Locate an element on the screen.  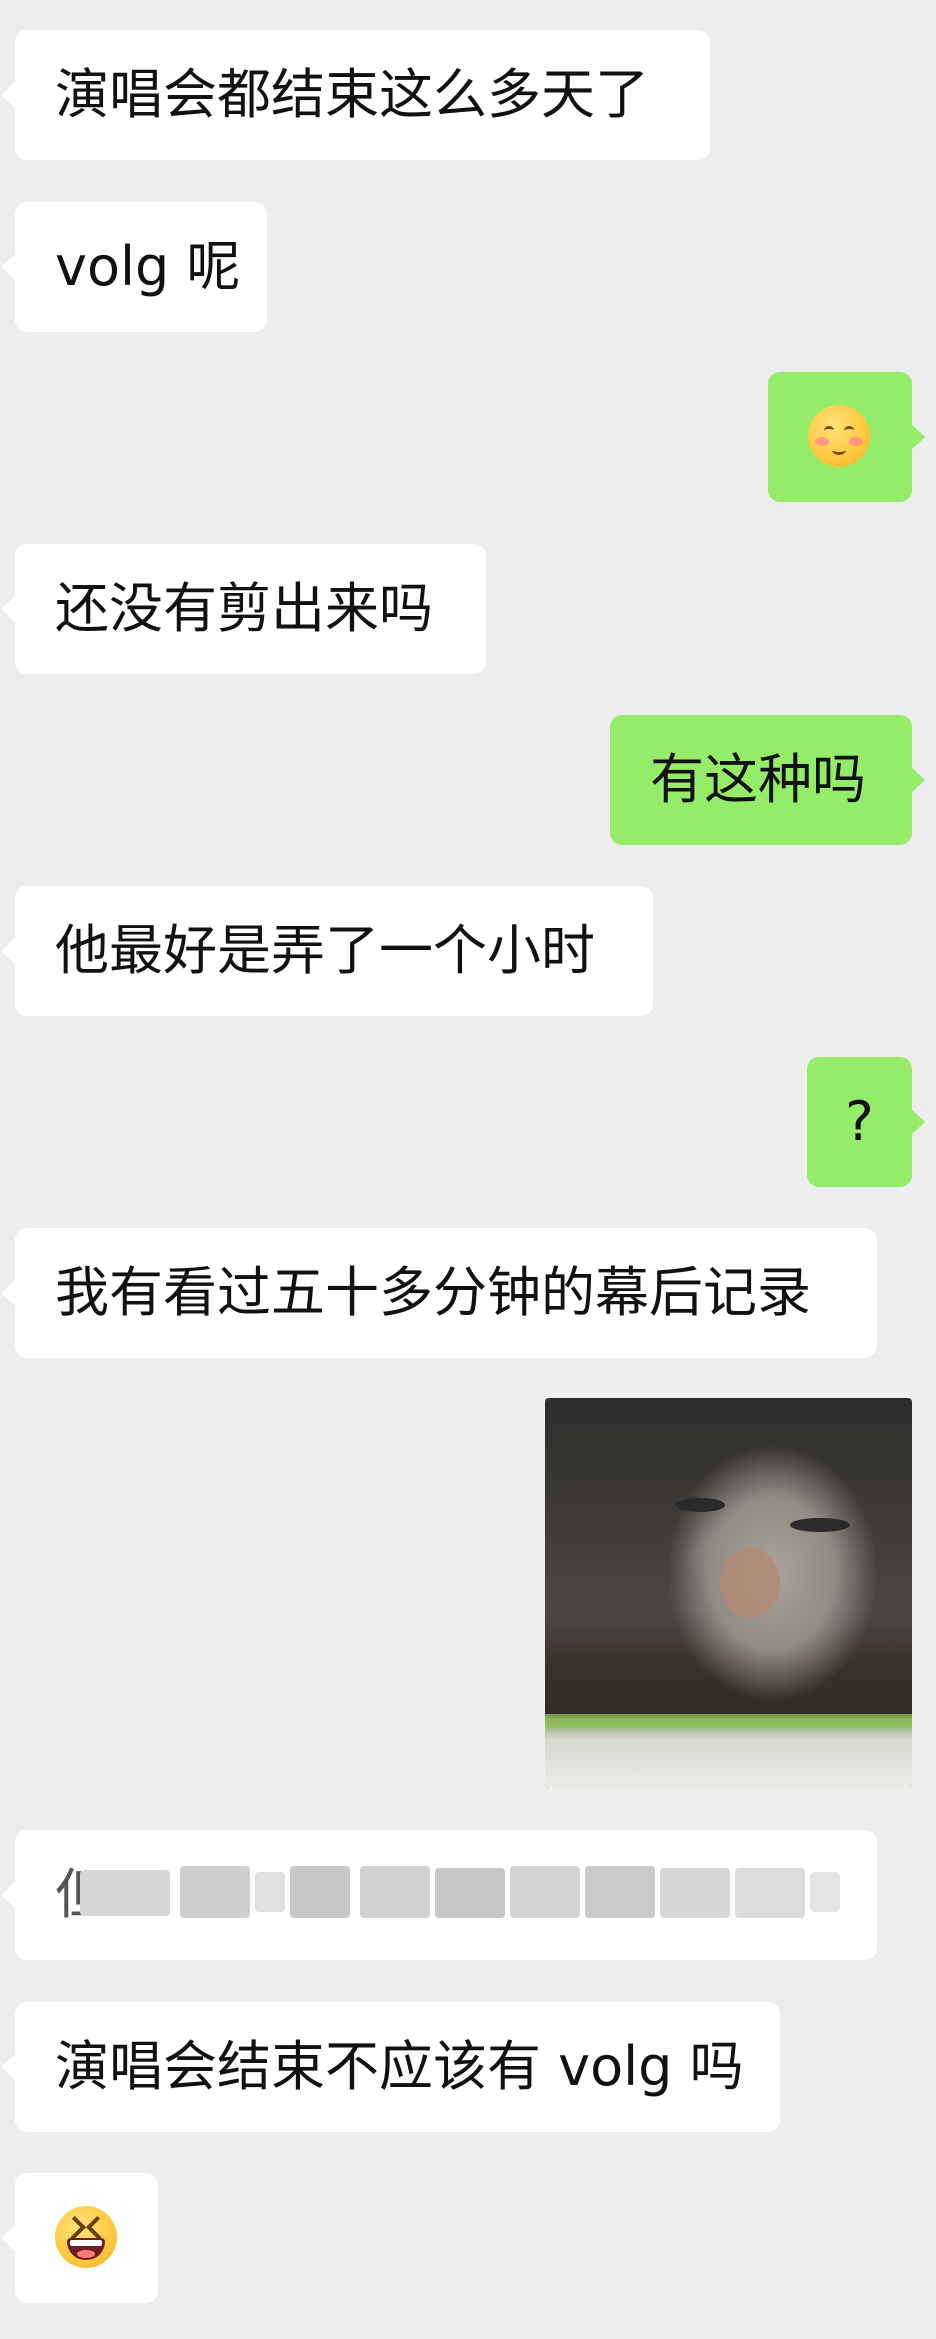
message-text: 演唱会都结束这么多天了 is located at coordinates (352, 94).